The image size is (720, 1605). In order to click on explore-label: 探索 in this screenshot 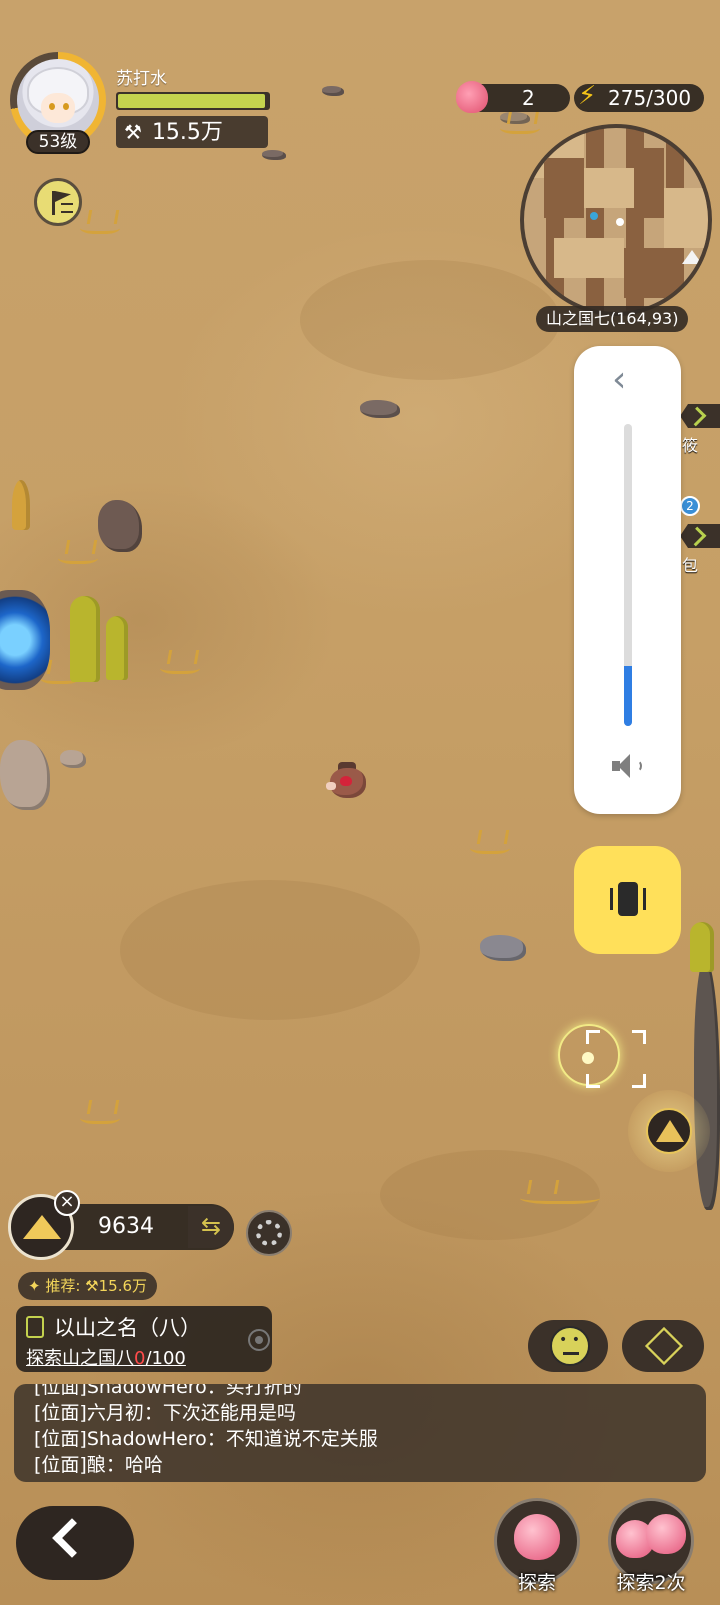, I will do `click(536, 1583)`.